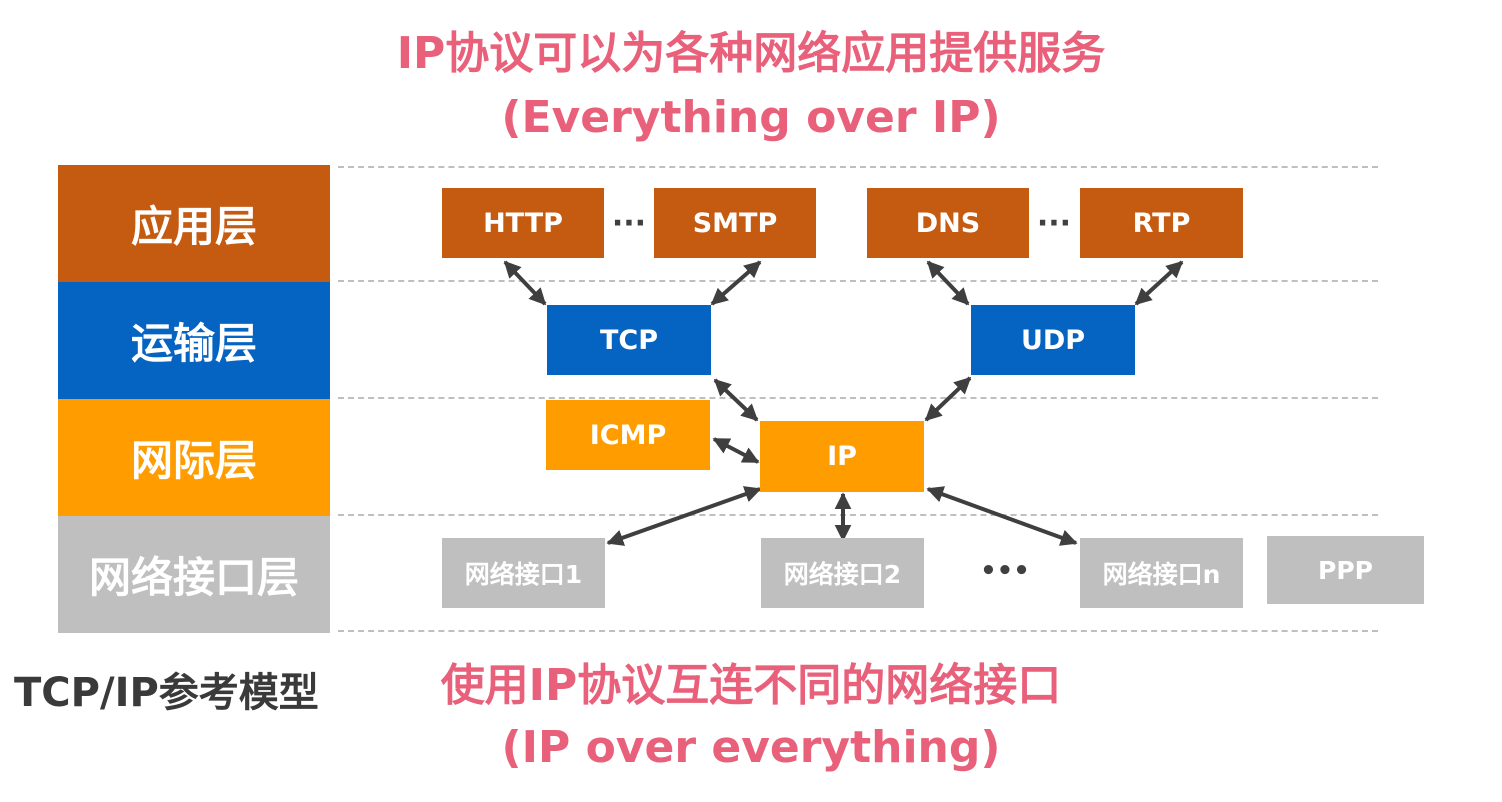 This screenshot has width=1502, height=802. I want to click on protocol-ppp: PPP, so click(1345, 570).